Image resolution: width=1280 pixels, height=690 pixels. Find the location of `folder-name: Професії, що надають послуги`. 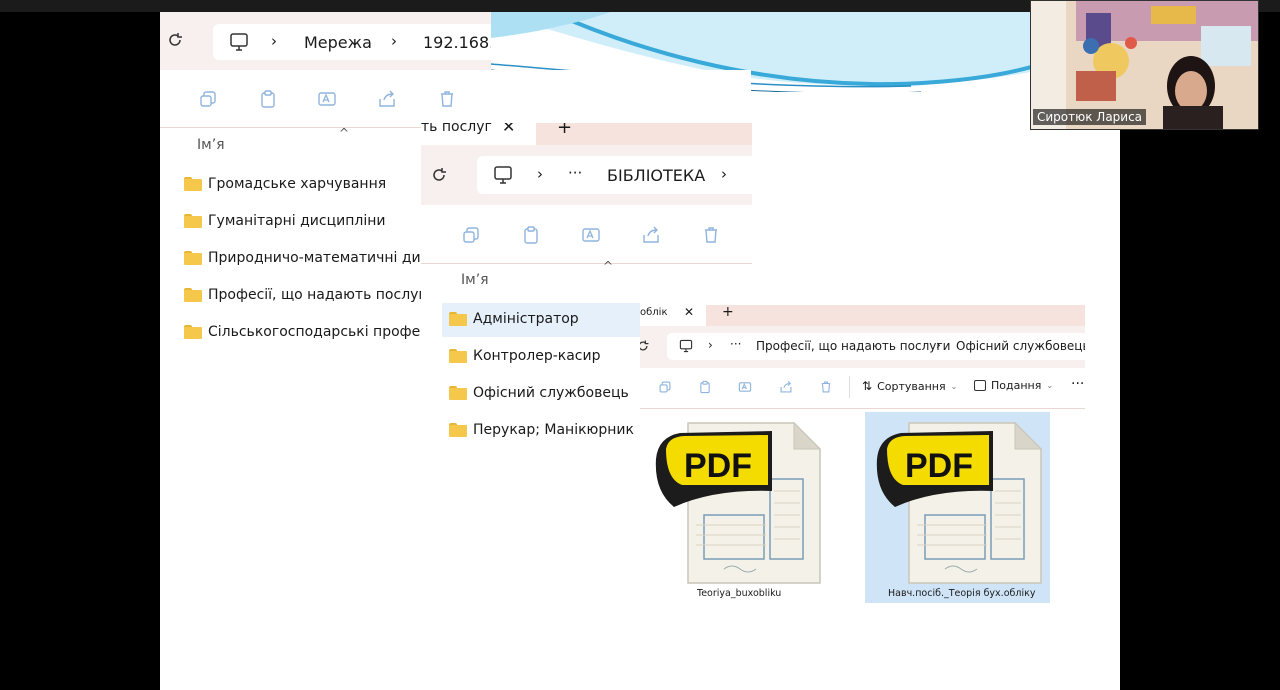

folder-name: Професії, що надають послуги is located at coordinates (321, 295).